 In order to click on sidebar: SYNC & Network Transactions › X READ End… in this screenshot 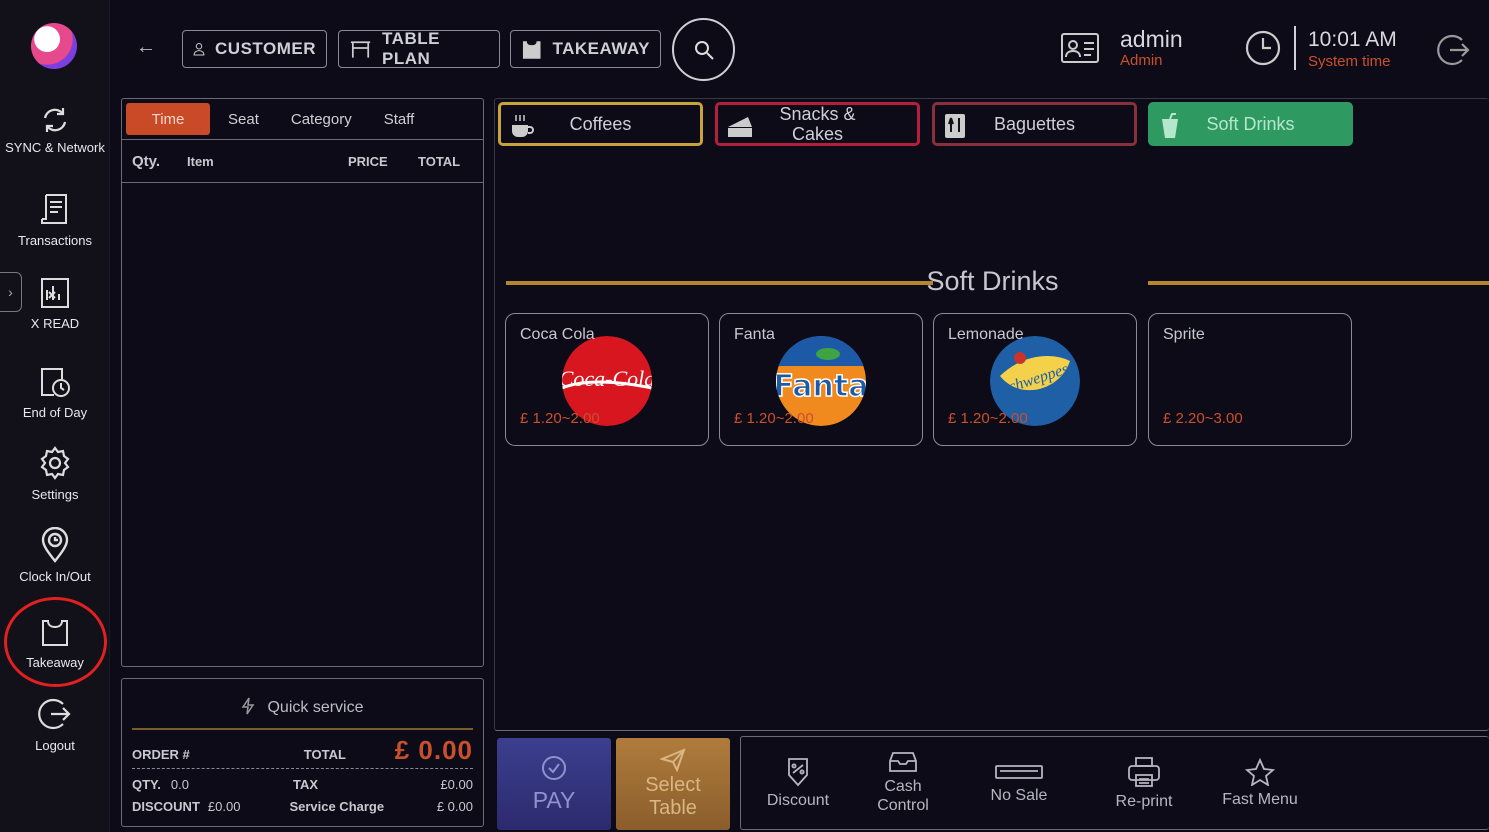, I will do `click(55, 416)`.